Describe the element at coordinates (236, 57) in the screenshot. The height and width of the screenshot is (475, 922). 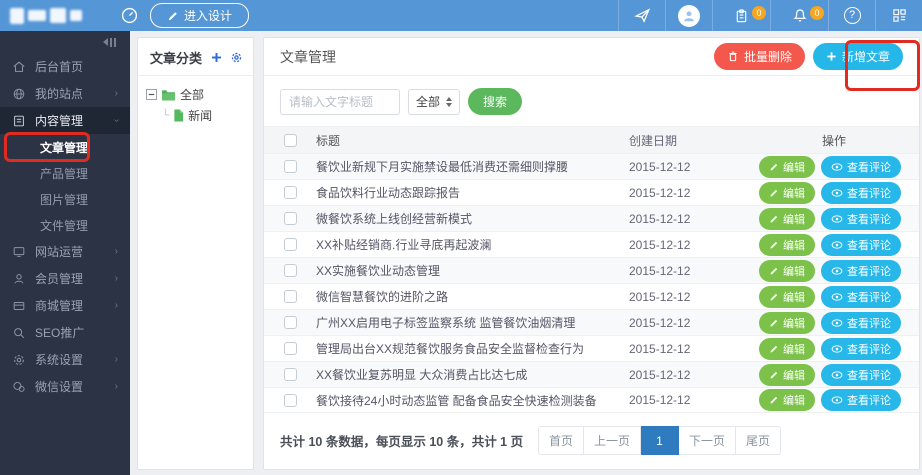
I see `category-settings-gear-icon` at that location.